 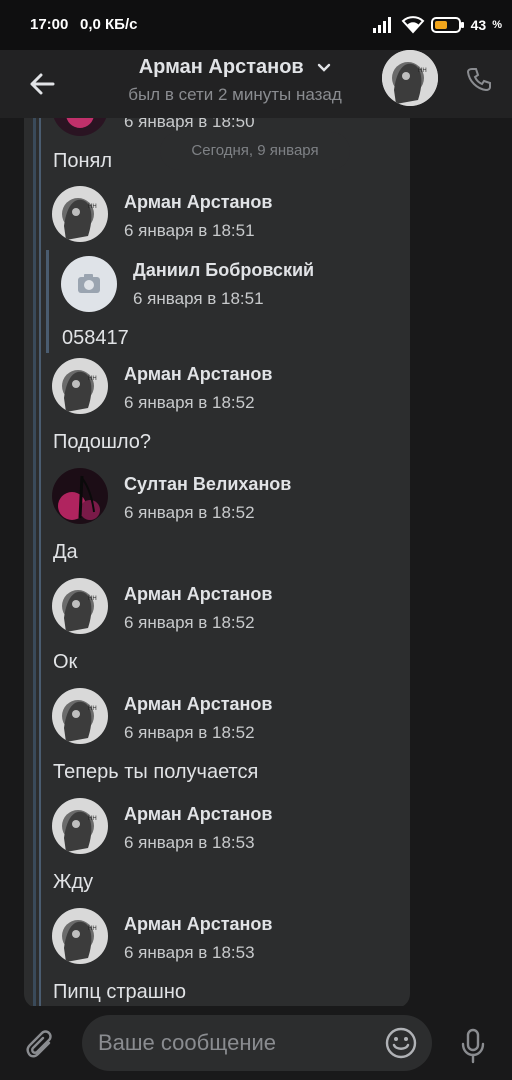 I want to click on battery-unit: %, so click(x=497, y=25).